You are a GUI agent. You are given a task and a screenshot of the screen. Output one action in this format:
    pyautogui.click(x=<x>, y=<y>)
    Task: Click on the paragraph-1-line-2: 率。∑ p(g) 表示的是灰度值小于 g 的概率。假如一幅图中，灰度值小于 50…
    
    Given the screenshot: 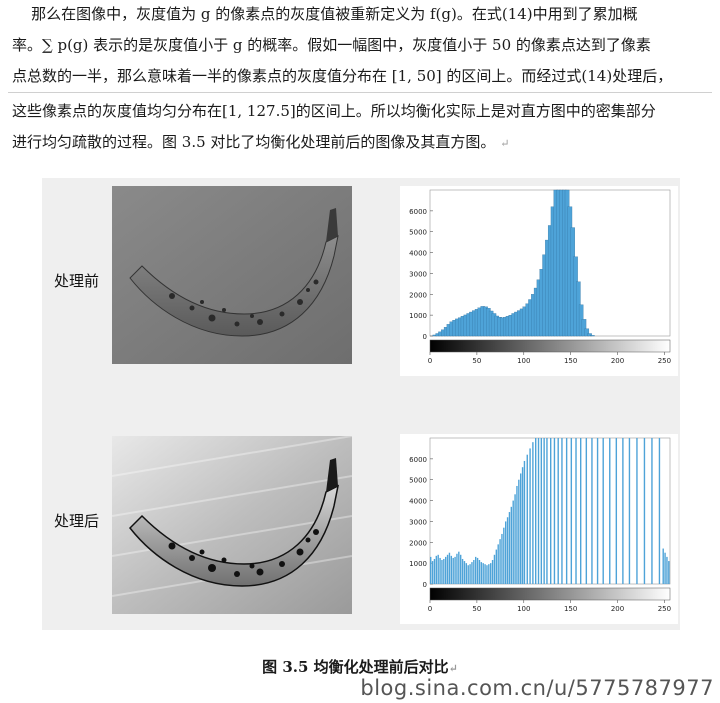 What is the action you would take?
    pyautogui.click(x=331, y=45)
    